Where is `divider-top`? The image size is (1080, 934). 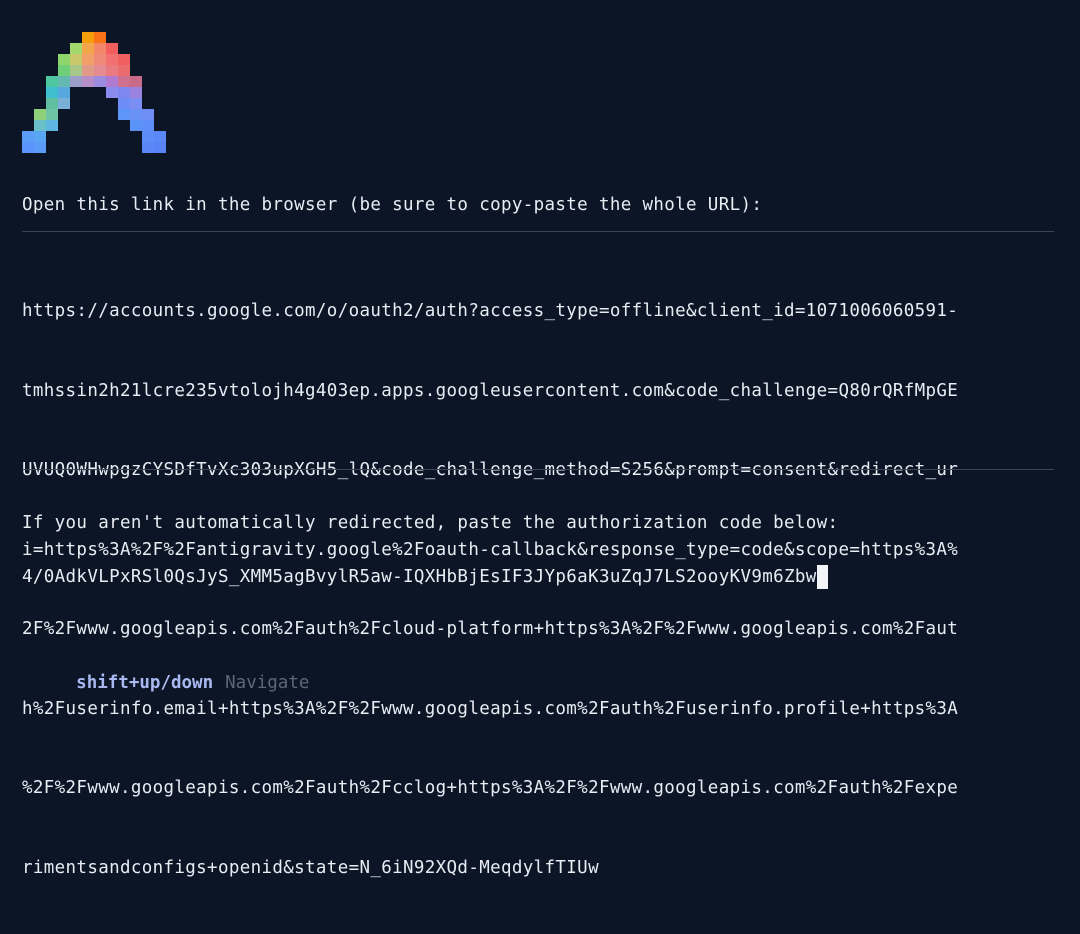
divider-top is located at coordinates (538, 231).